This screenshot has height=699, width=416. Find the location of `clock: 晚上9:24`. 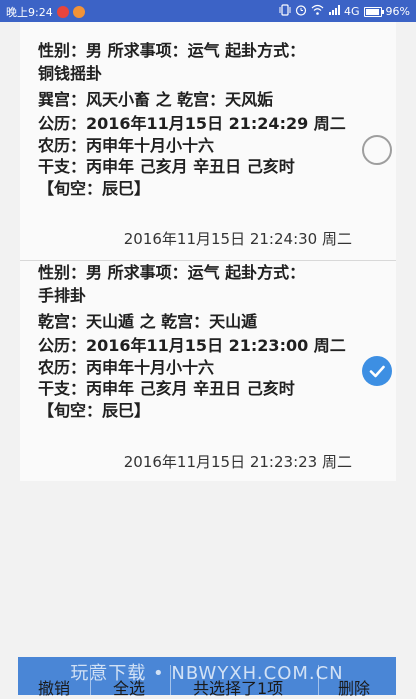

clock: 晚上9:24 is located at coordinates (29, 12).